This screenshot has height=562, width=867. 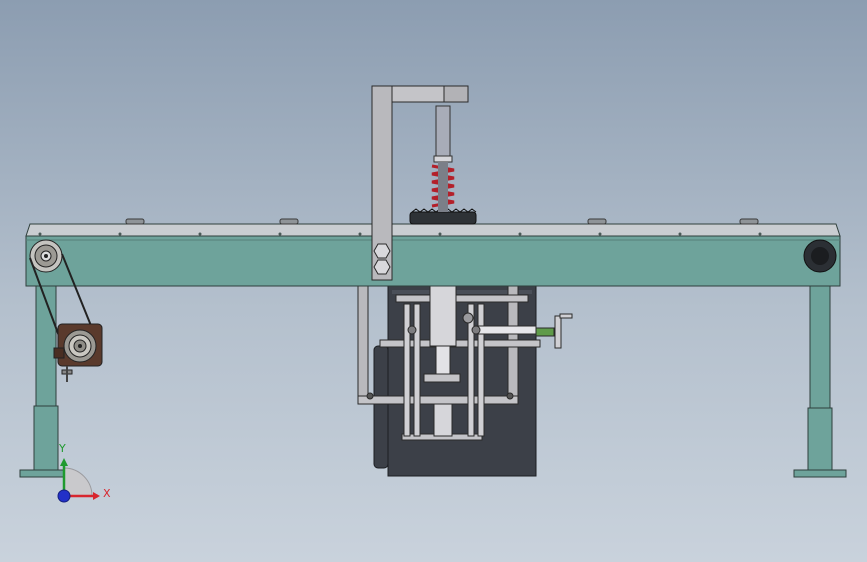 I want to click on drive-pulley, so click(x=46, y=256).